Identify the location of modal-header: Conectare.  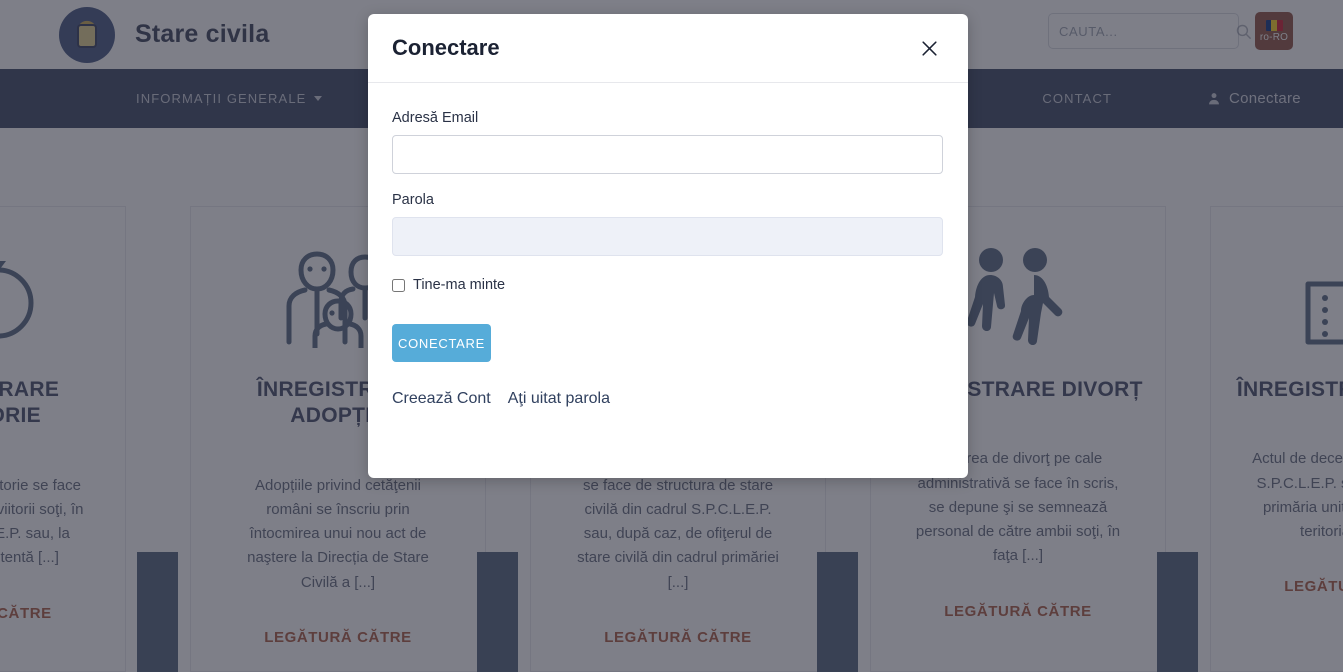
(668, 48).